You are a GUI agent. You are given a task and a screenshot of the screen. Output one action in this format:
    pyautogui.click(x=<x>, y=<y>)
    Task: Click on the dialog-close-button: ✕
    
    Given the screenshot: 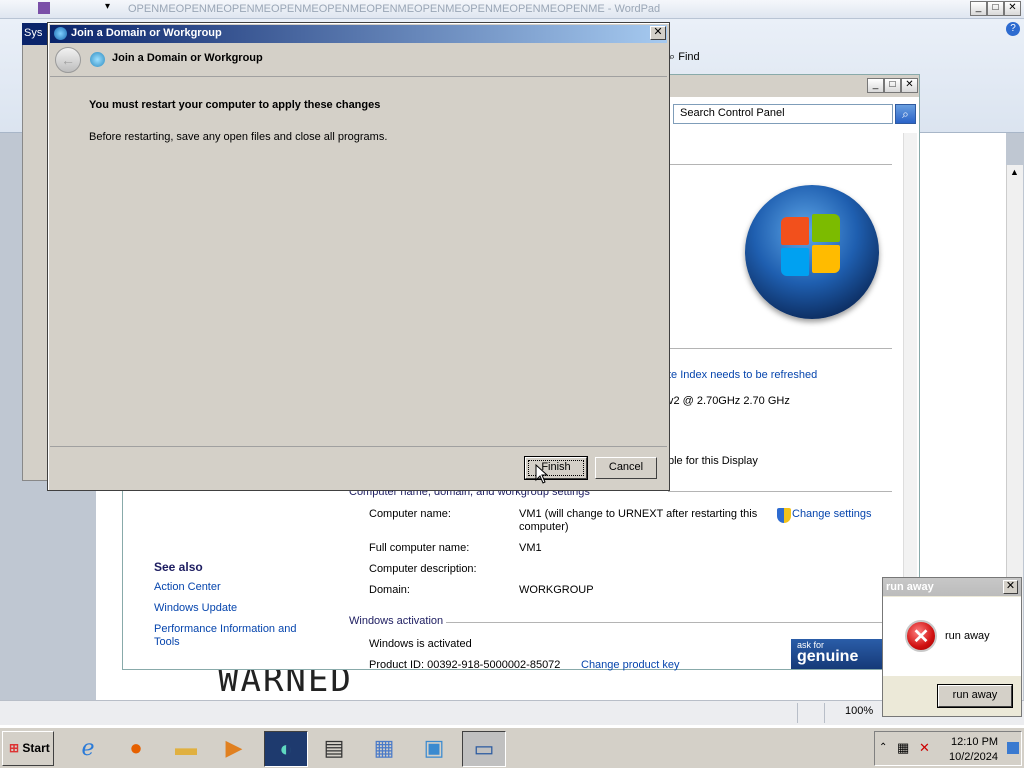 What is the action you would take?
    pyautogui.click(x=658, y=33)
    